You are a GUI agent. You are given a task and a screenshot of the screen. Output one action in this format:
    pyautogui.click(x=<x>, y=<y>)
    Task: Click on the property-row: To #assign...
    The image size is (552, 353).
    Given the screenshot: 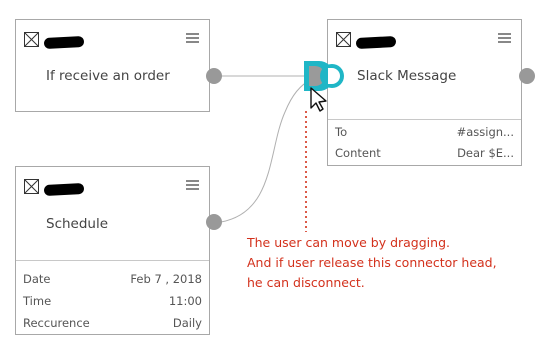 What is the action you would take?
    pyautogui.click(x=424, y=132)
    